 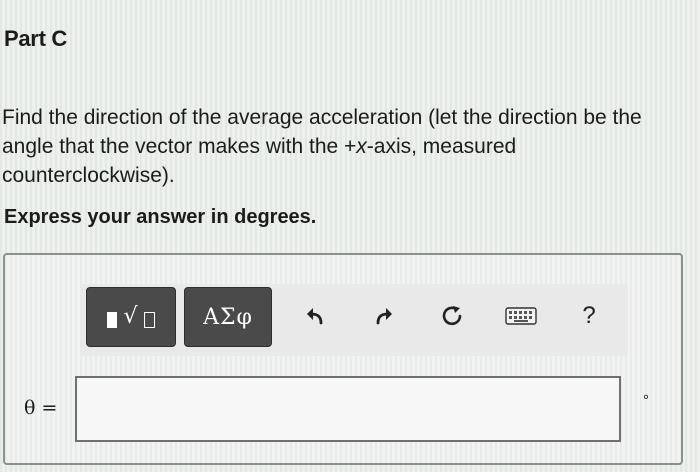 I want to click on undo-icon, so click(x=315, y=316).